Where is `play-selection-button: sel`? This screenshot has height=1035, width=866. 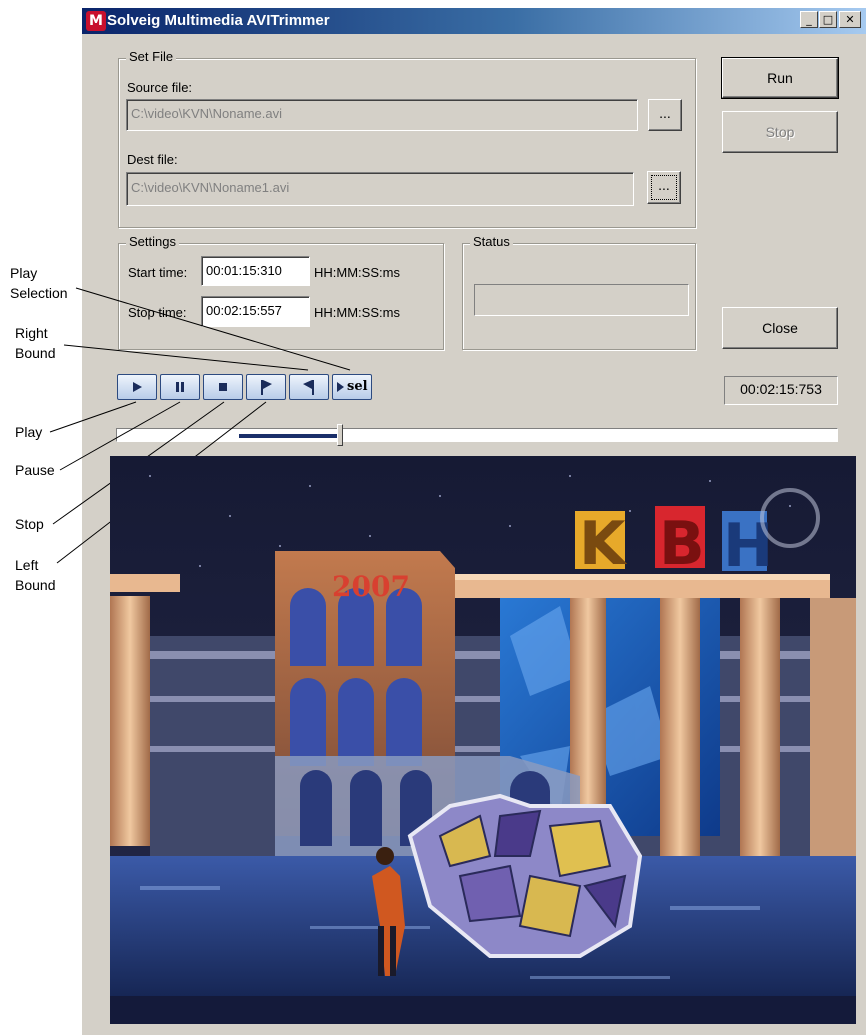
play-selection-button: sel is located at coordinates (352, 387).